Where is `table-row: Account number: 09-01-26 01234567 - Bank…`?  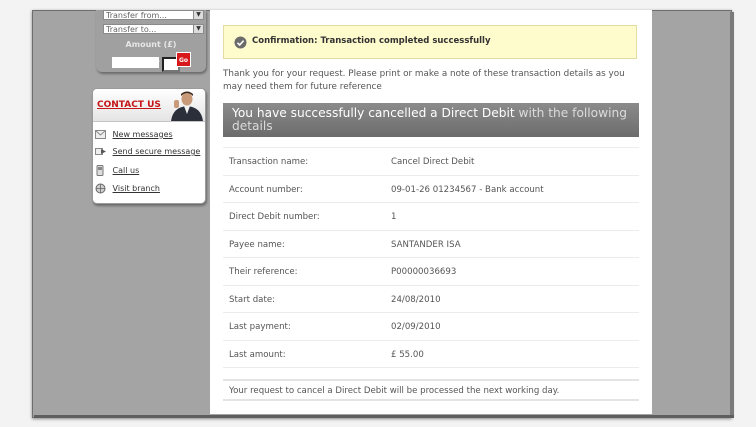 table-row: Account number: 09-01-26 01234567 - Bank… is located at coordinates (431, 189).